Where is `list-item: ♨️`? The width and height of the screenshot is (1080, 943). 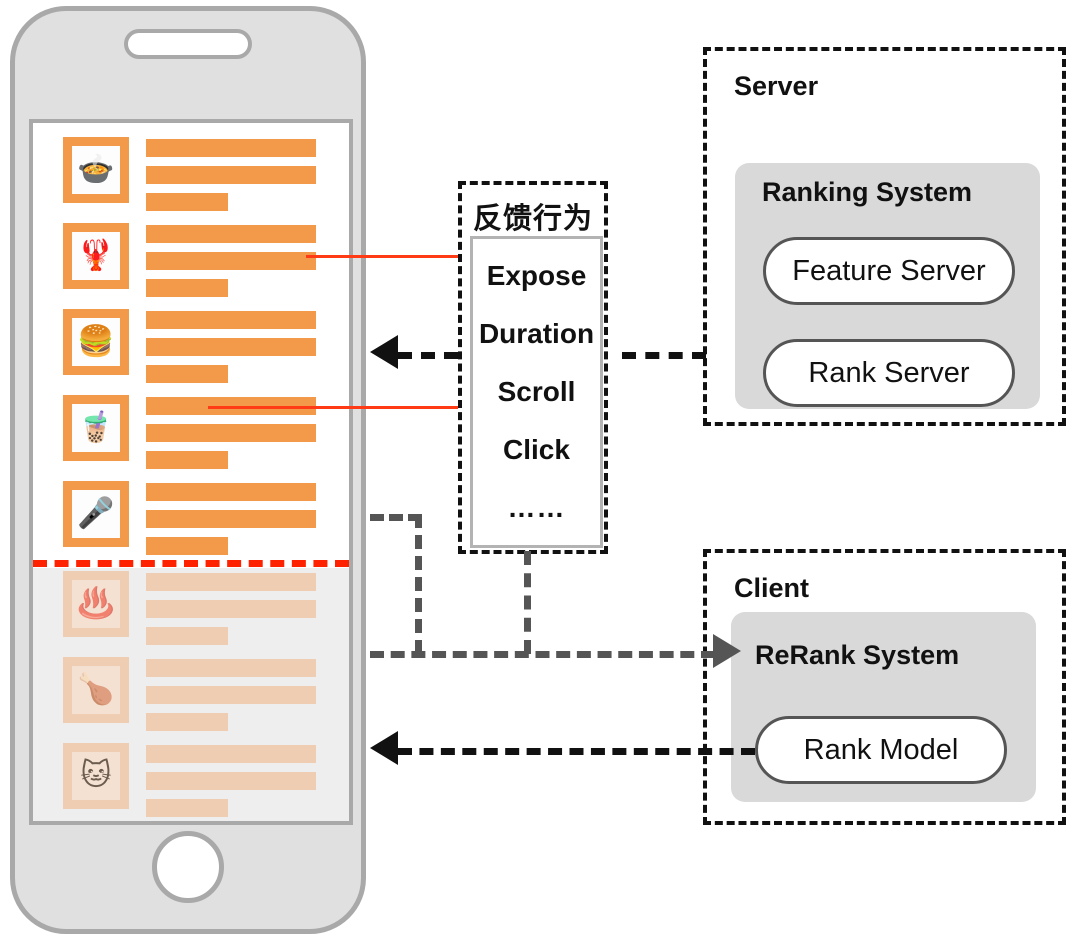 list-item: ♨️ is located at coordinates (189, 608).